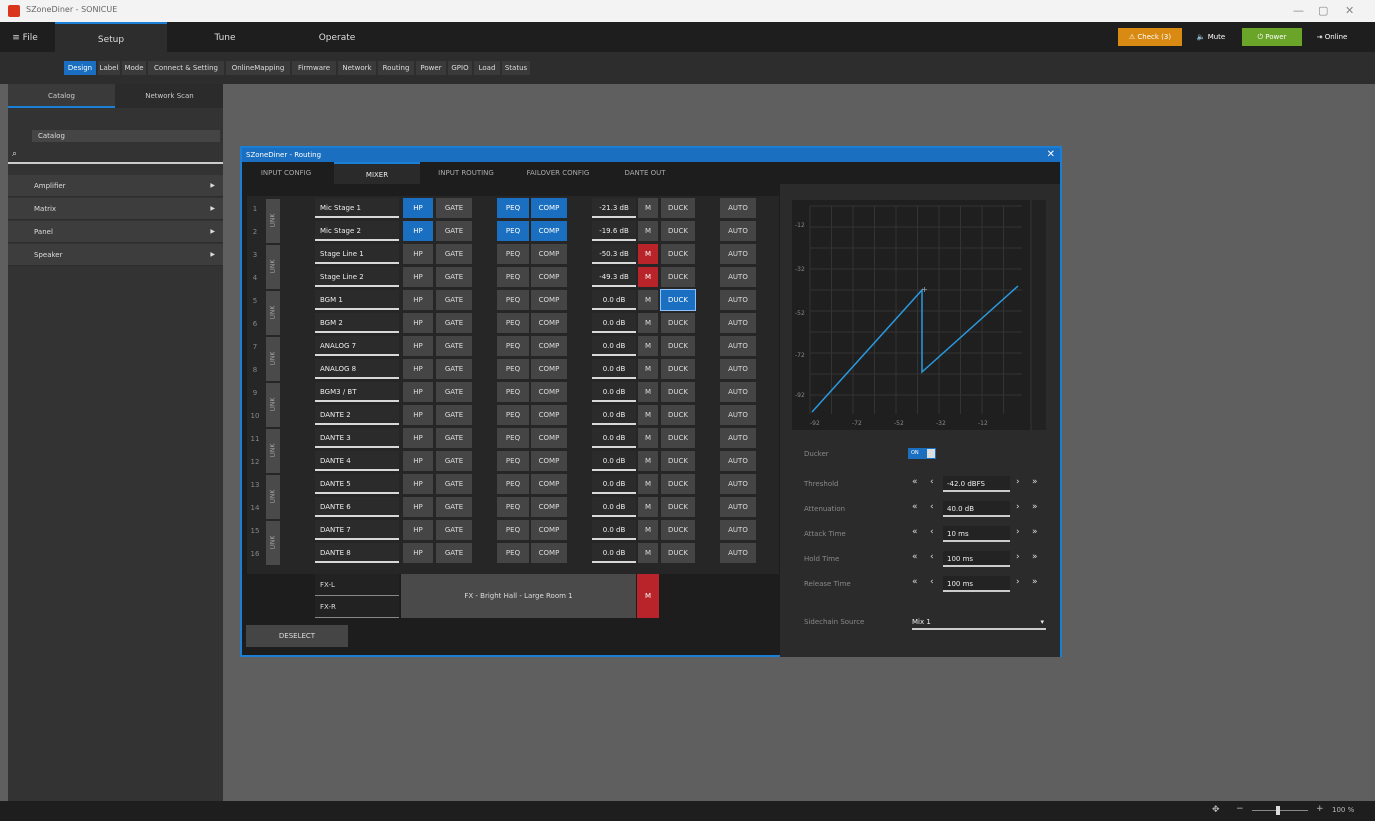  What do you see at coordinates (1240, 809) in the screenshot?
I see `zoom-out-button: −` at bounding box center [1240, 809].